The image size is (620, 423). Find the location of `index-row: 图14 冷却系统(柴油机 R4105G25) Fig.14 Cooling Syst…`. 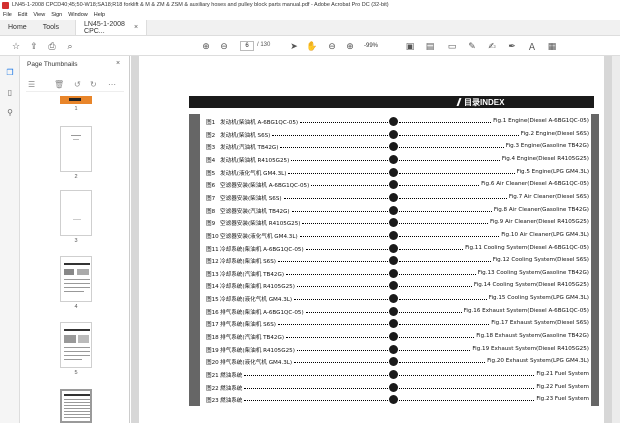

index-row: 图14 冷却系统(柴油机 R4105G25) Fig.14 Cooling Syst… is located at coordinates (397, 286).